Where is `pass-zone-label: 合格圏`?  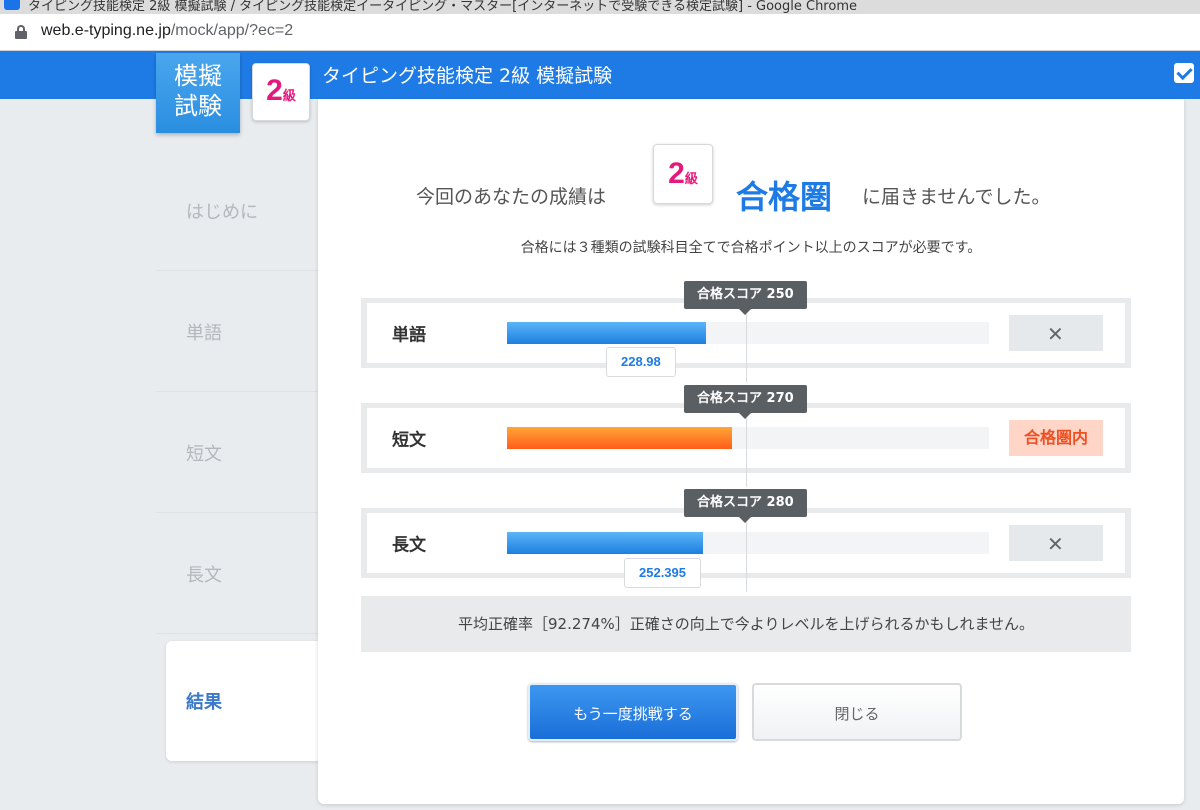 pass-zone-label: 合格圏 is located at coordinates (784, 197).